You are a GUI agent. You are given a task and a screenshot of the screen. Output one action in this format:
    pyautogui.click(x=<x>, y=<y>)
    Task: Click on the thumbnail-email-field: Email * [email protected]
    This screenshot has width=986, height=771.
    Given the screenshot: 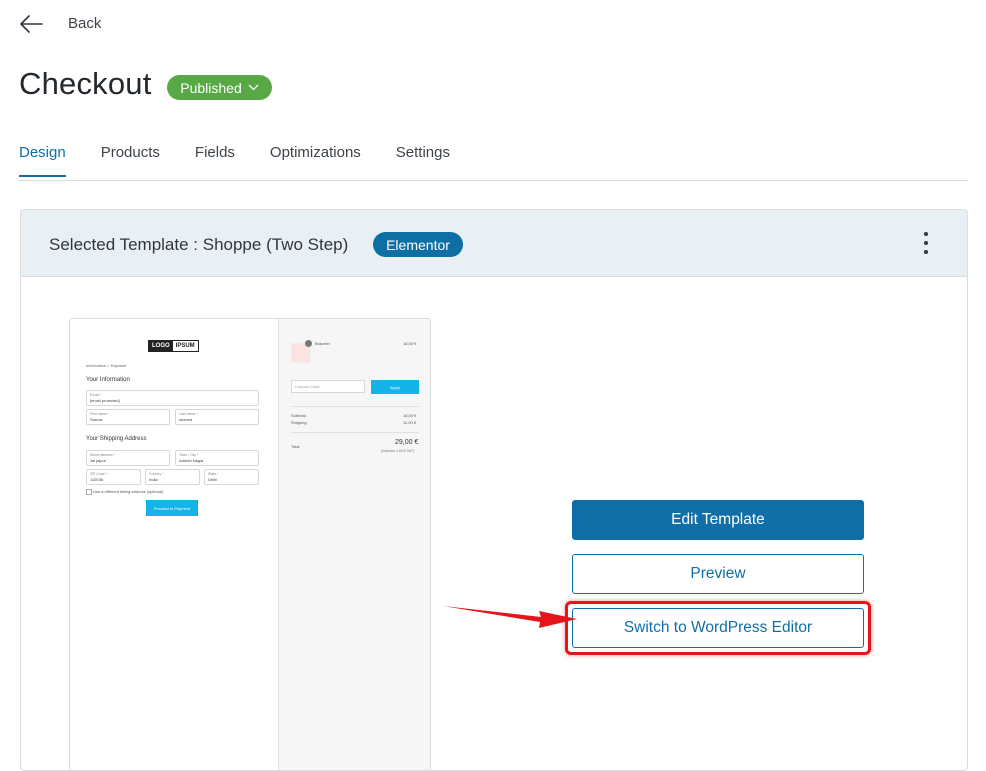 What is the action you would take?
    pyautogui.click(x=172, y=398)
    